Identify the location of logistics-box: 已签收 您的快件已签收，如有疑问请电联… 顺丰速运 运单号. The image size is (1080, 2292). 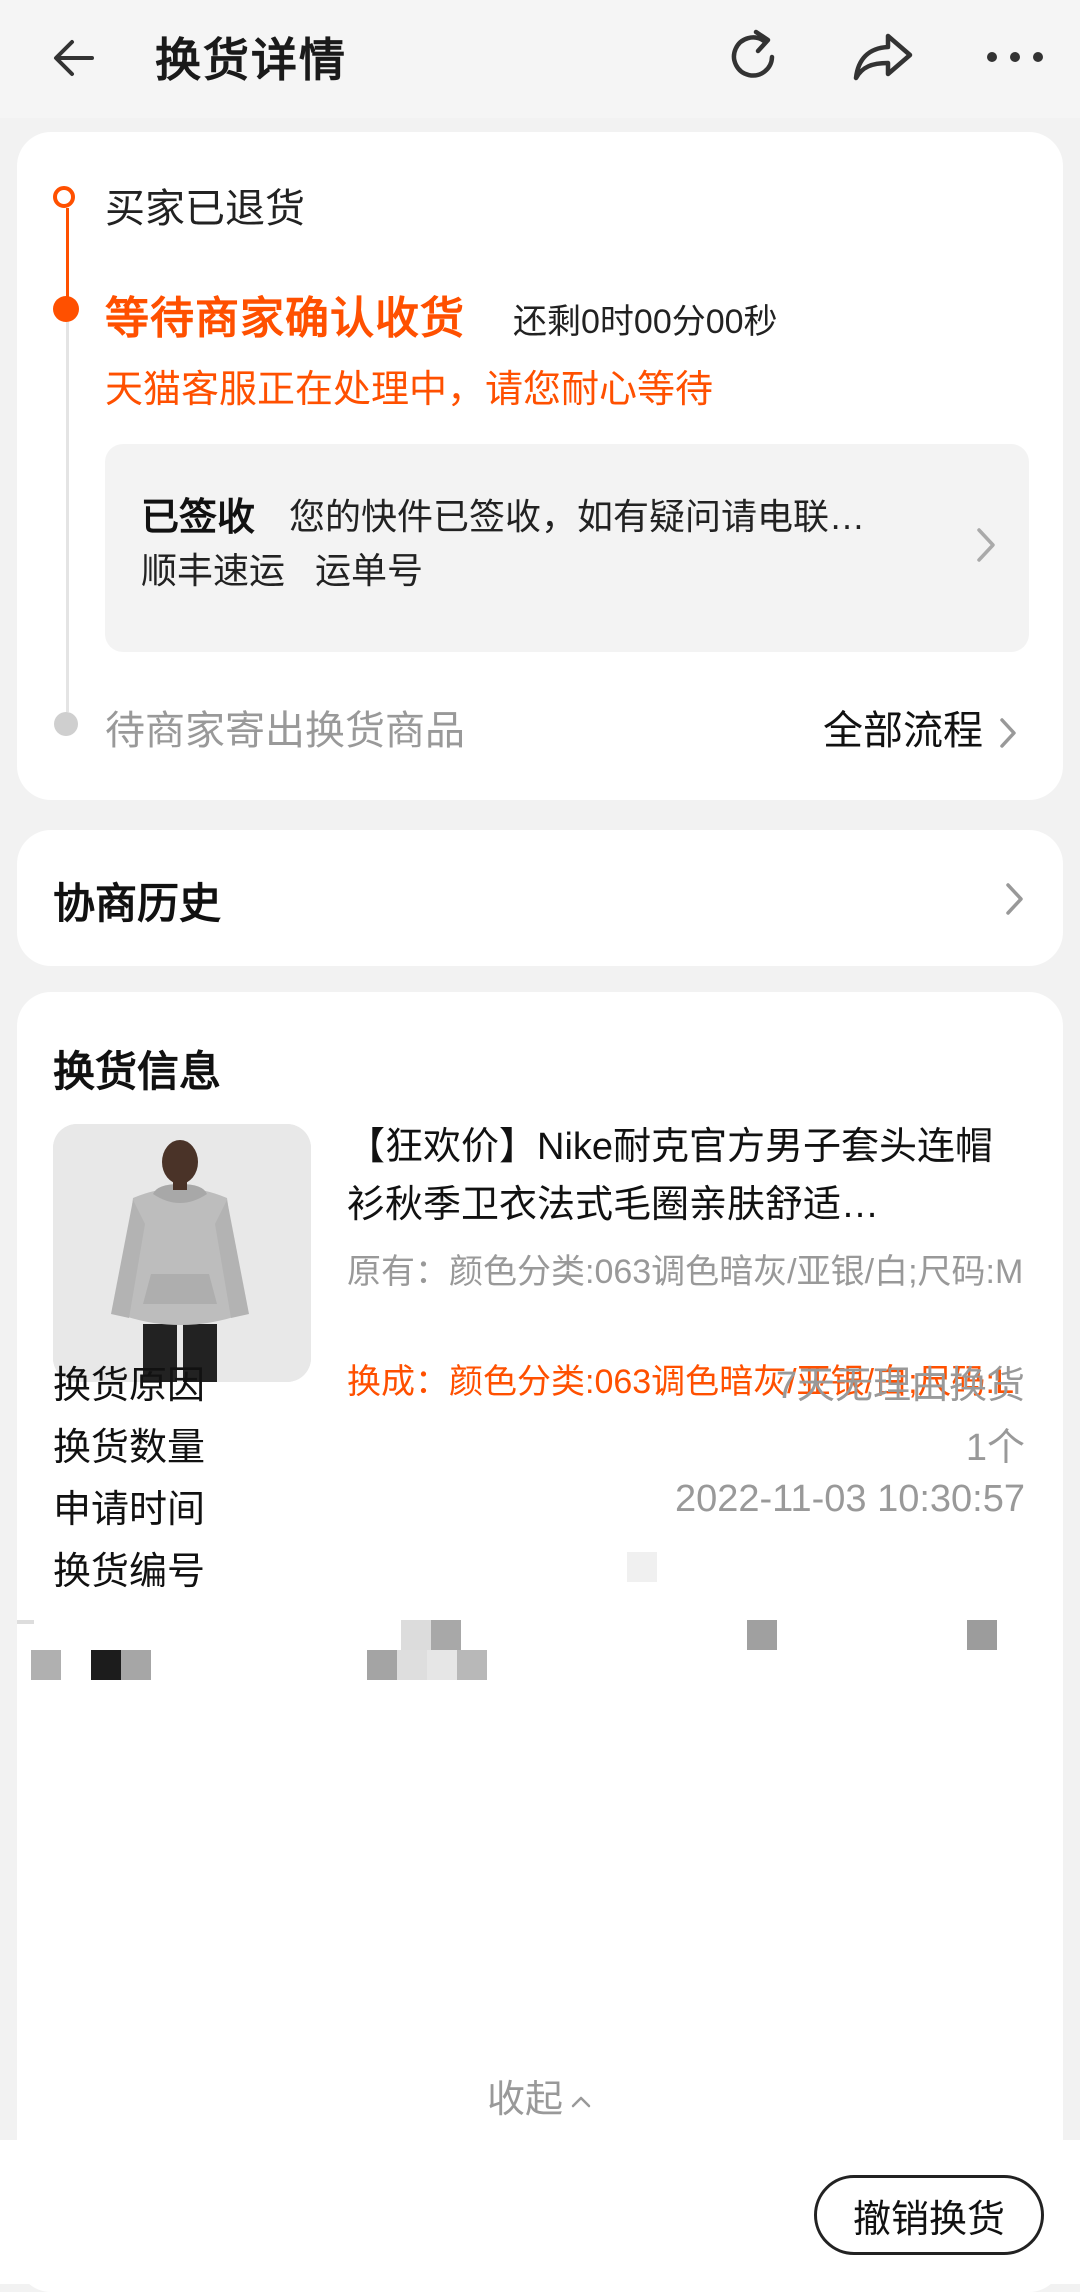
(567, 548).